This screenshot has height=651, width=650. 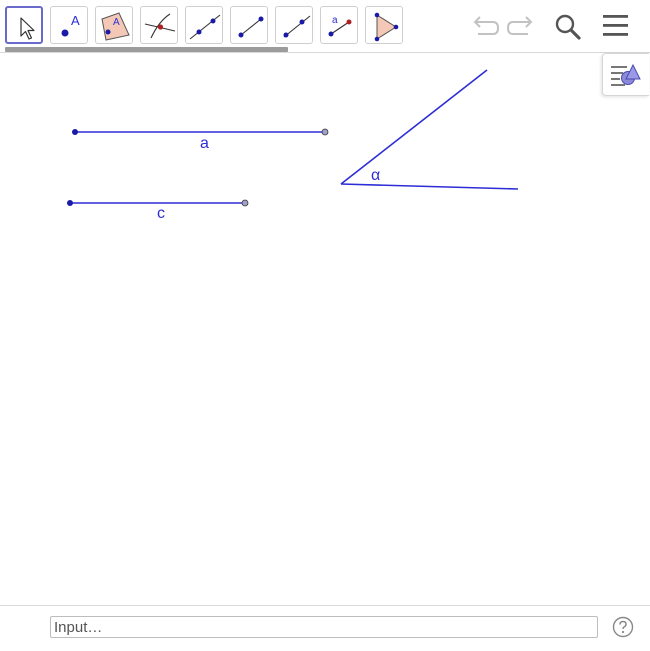 I want to click on menu-icon, so click(x=615, y=25).